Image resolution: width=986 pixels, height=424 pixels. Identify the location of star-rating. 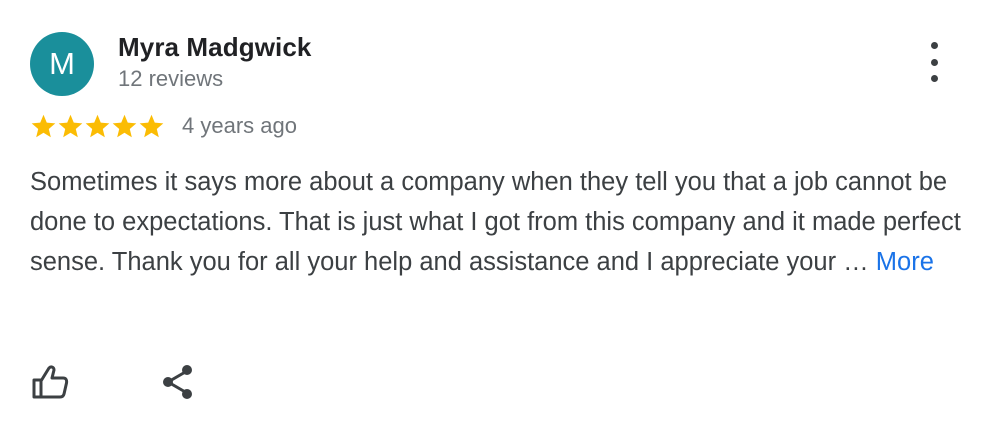
(97, 126).